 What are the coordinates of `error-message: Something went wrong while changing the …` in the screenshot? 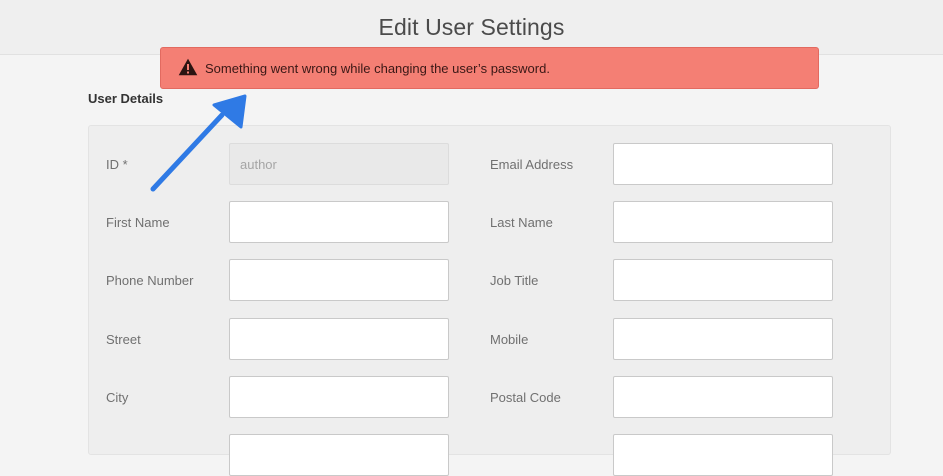 It's located at (377, 68).